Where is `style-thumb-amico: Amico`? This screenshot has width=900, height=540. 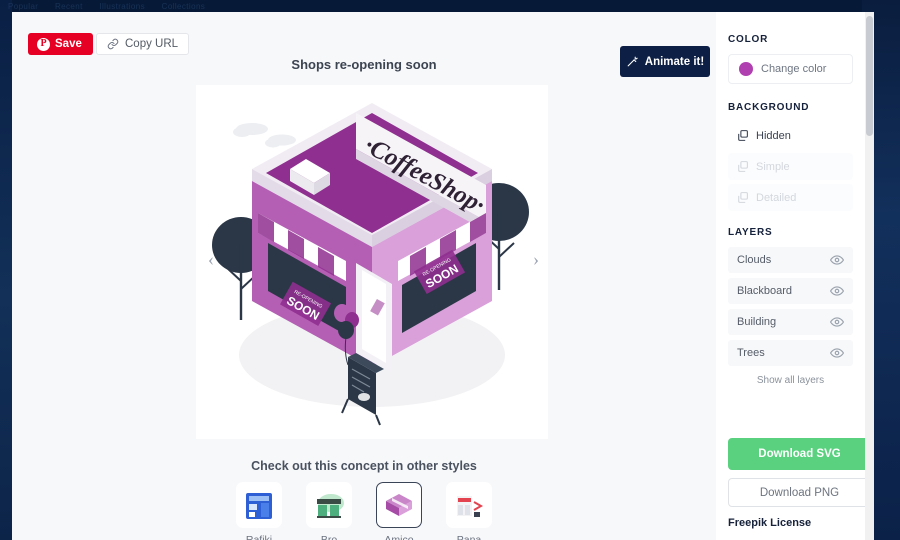
style-thumb-amico: Amico is located at coordinates (399, 511).